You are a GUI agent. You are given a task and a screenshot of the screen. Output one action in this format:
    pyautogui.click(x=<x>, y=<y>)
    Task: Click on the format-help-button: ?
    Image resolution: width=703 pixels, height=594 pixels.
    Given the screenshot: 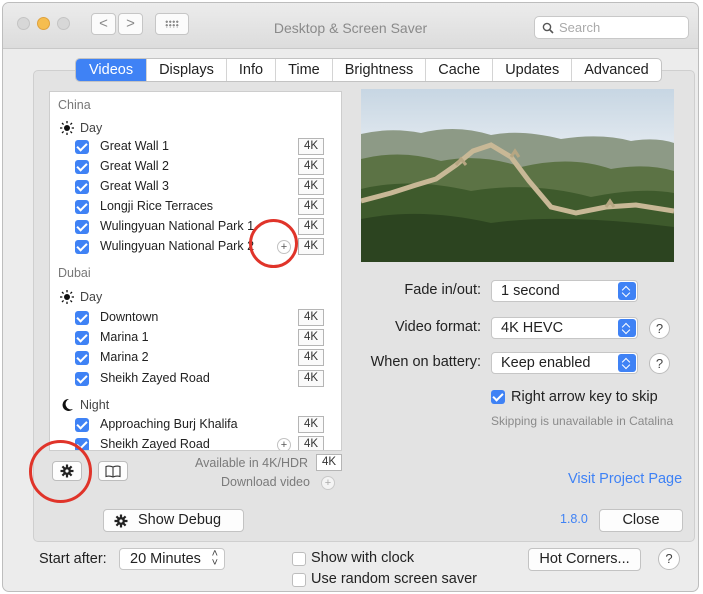 What is the action you would take?
    pyautogui.click(x=659, y=328)
    